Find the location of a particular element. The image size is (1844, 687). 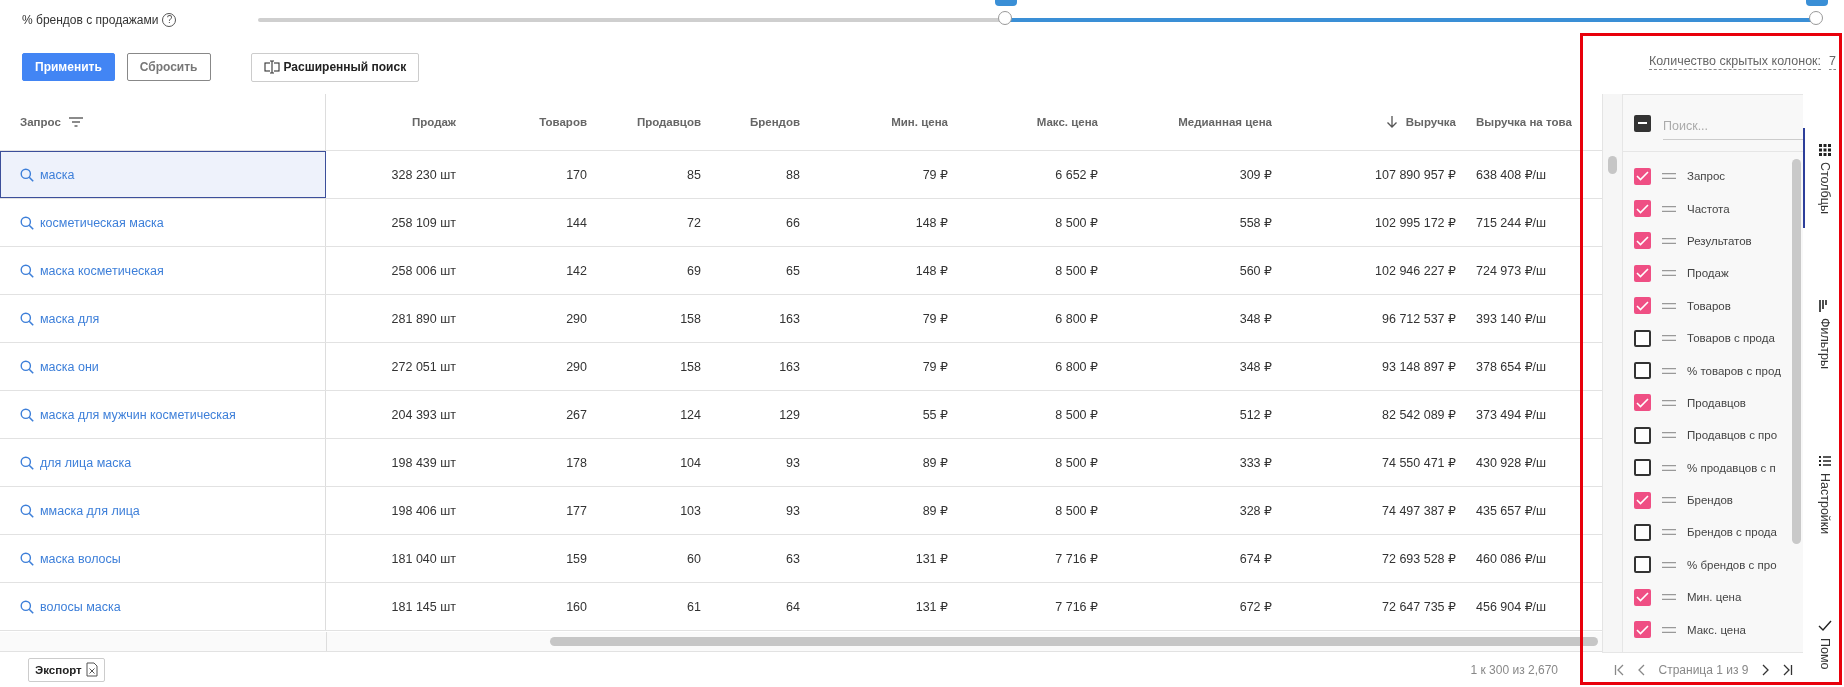

query-cell: маска для мужчин косметическая is located at coordinates (163, 414).